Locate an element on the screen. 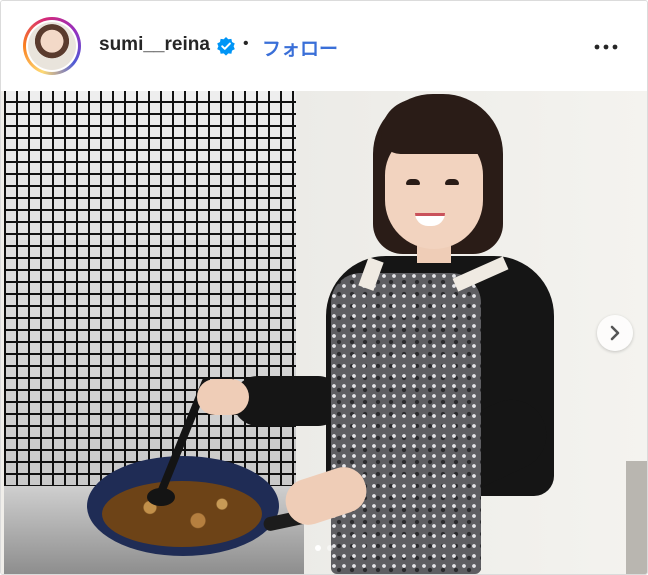  follow-button: フォロー is located at coordinates (300, 47).